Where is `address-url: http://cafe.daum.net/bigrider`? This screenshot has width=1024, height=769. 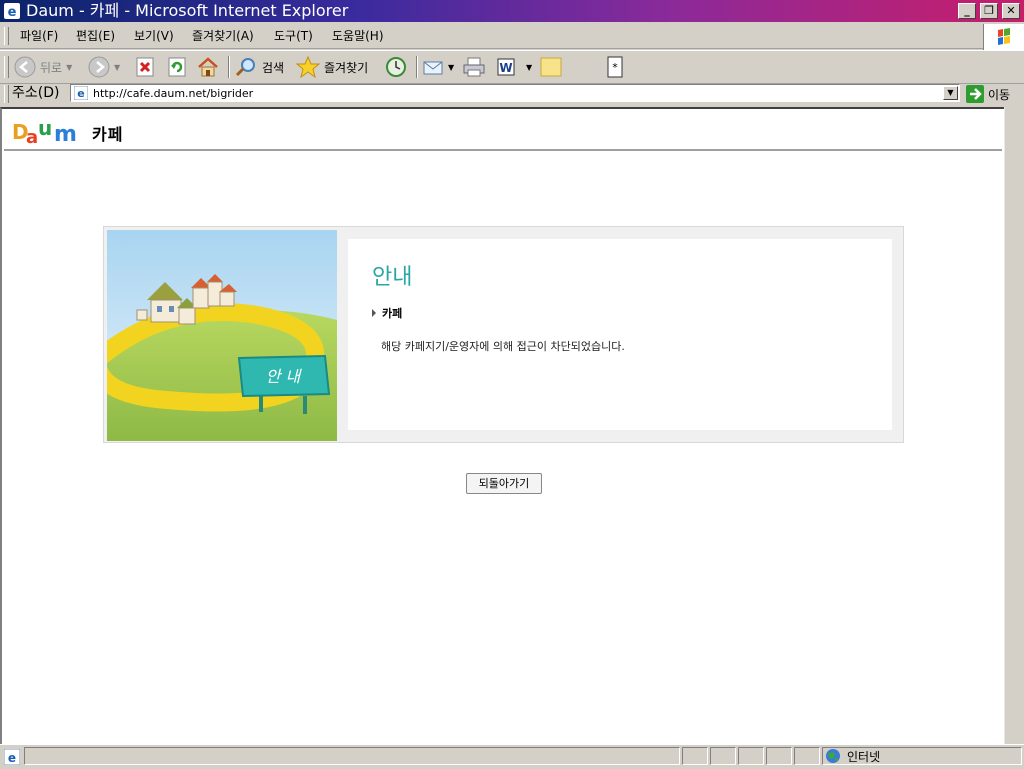
address-url: http://cafe.daum.net/bigrider is located at coordinates (173, 93).